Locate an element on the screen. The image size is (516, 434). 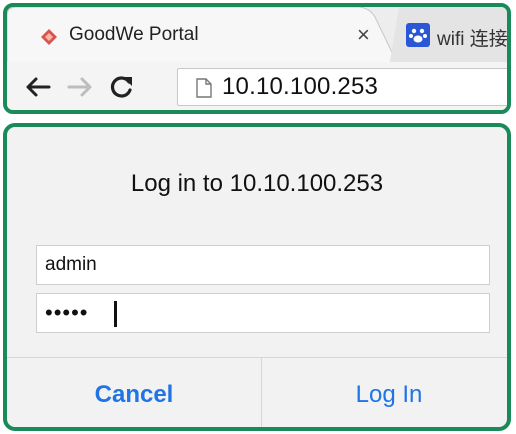
toolbar: 10.10.100.253 is located at coordinates (257, 86).